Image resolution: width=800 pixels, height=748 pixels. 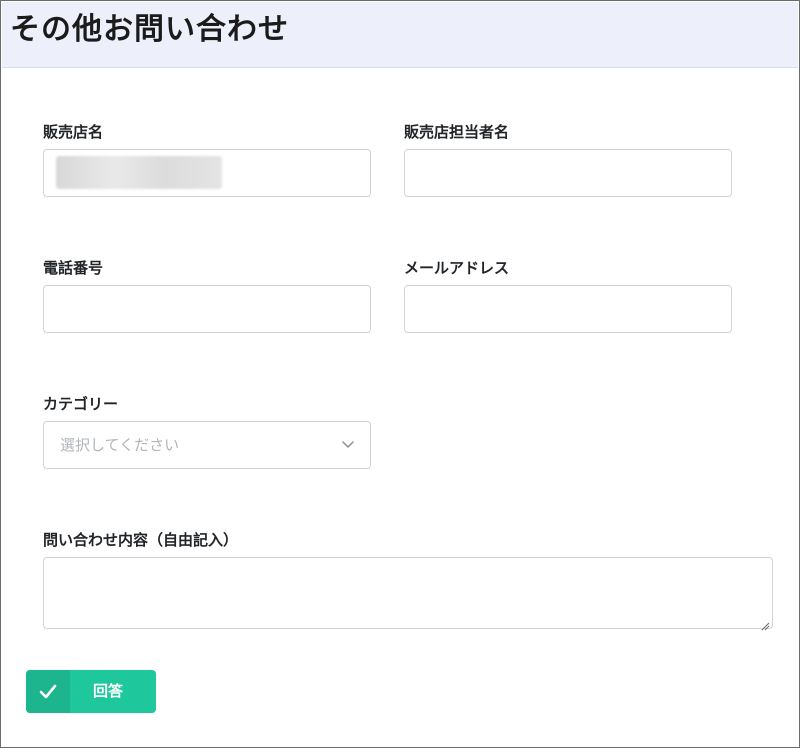 I want to click on store-name-input, so click(x=207, y=173).